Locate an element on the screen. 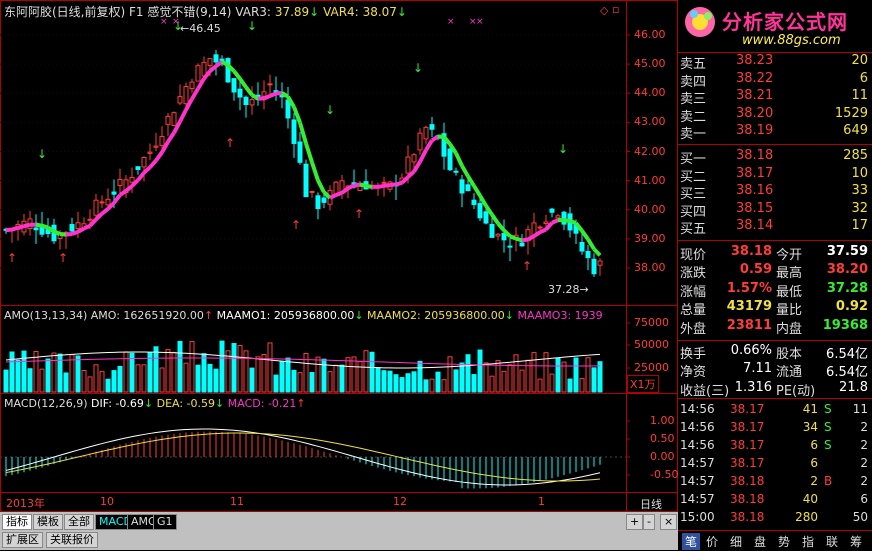 The image size is (872, 551). high-mark: 46.45 is located at coordinates (205, 28).